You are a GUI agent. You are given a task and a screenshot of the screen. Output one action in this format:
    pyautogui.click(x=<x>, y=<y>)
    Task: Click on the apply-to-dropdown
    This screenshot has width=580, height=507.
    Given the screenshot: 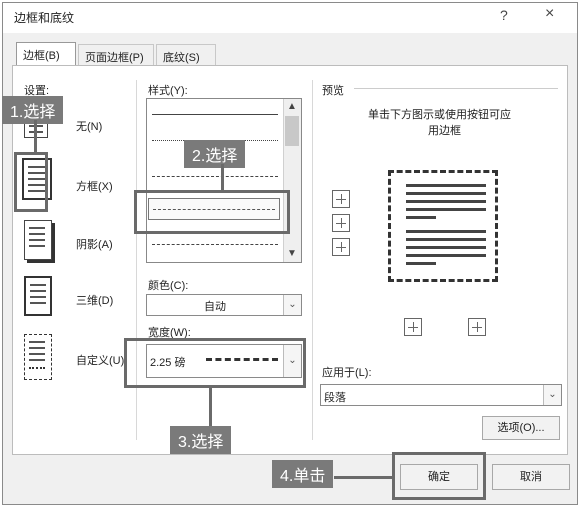 What is the action you would take?
    pyautogui.click(x=441, y=395)
    